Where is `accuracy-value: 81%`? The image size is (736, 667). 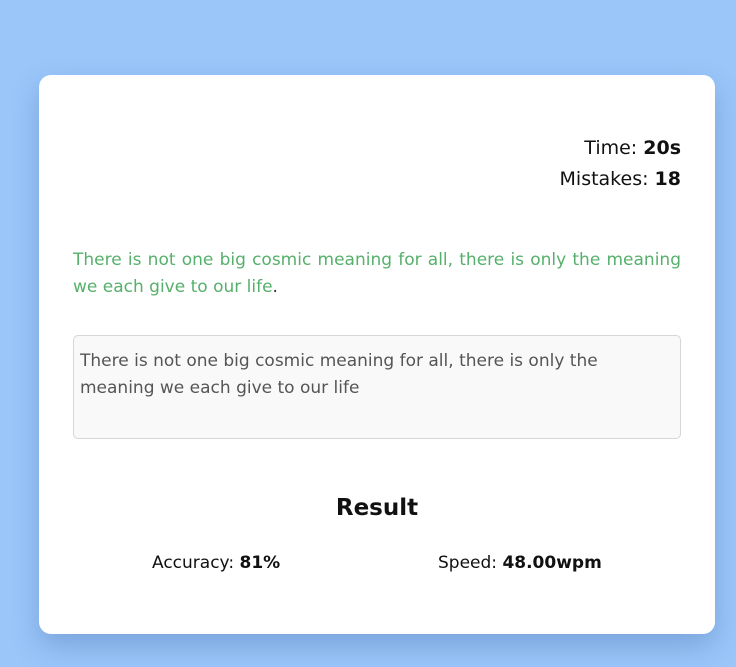 accuracy-value: 81% is located at coordinates (260, 563).